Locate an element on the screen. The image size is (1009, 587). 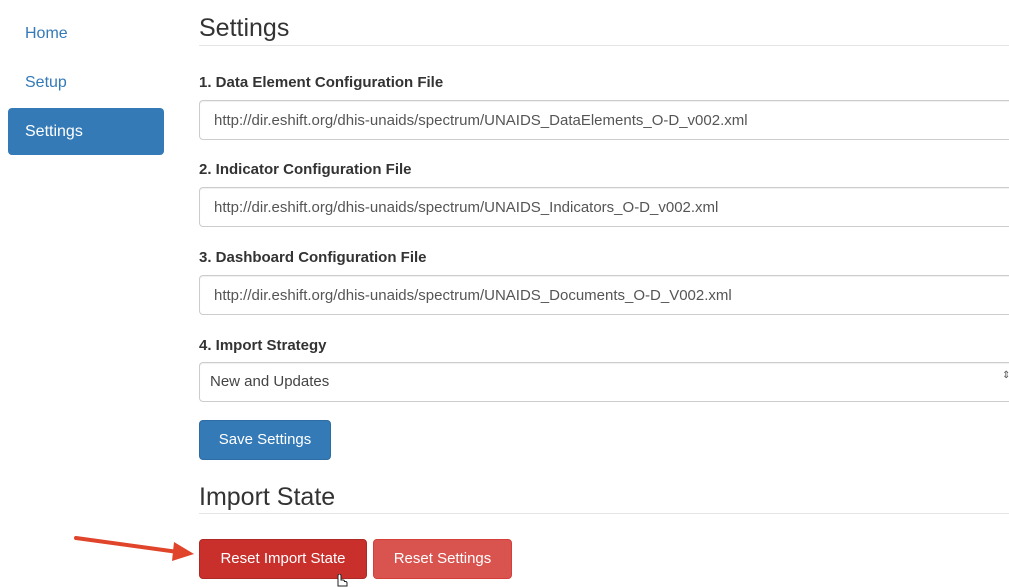
import-strategy-select: New and Updates ⇕ is located at coordinates (604, 382).